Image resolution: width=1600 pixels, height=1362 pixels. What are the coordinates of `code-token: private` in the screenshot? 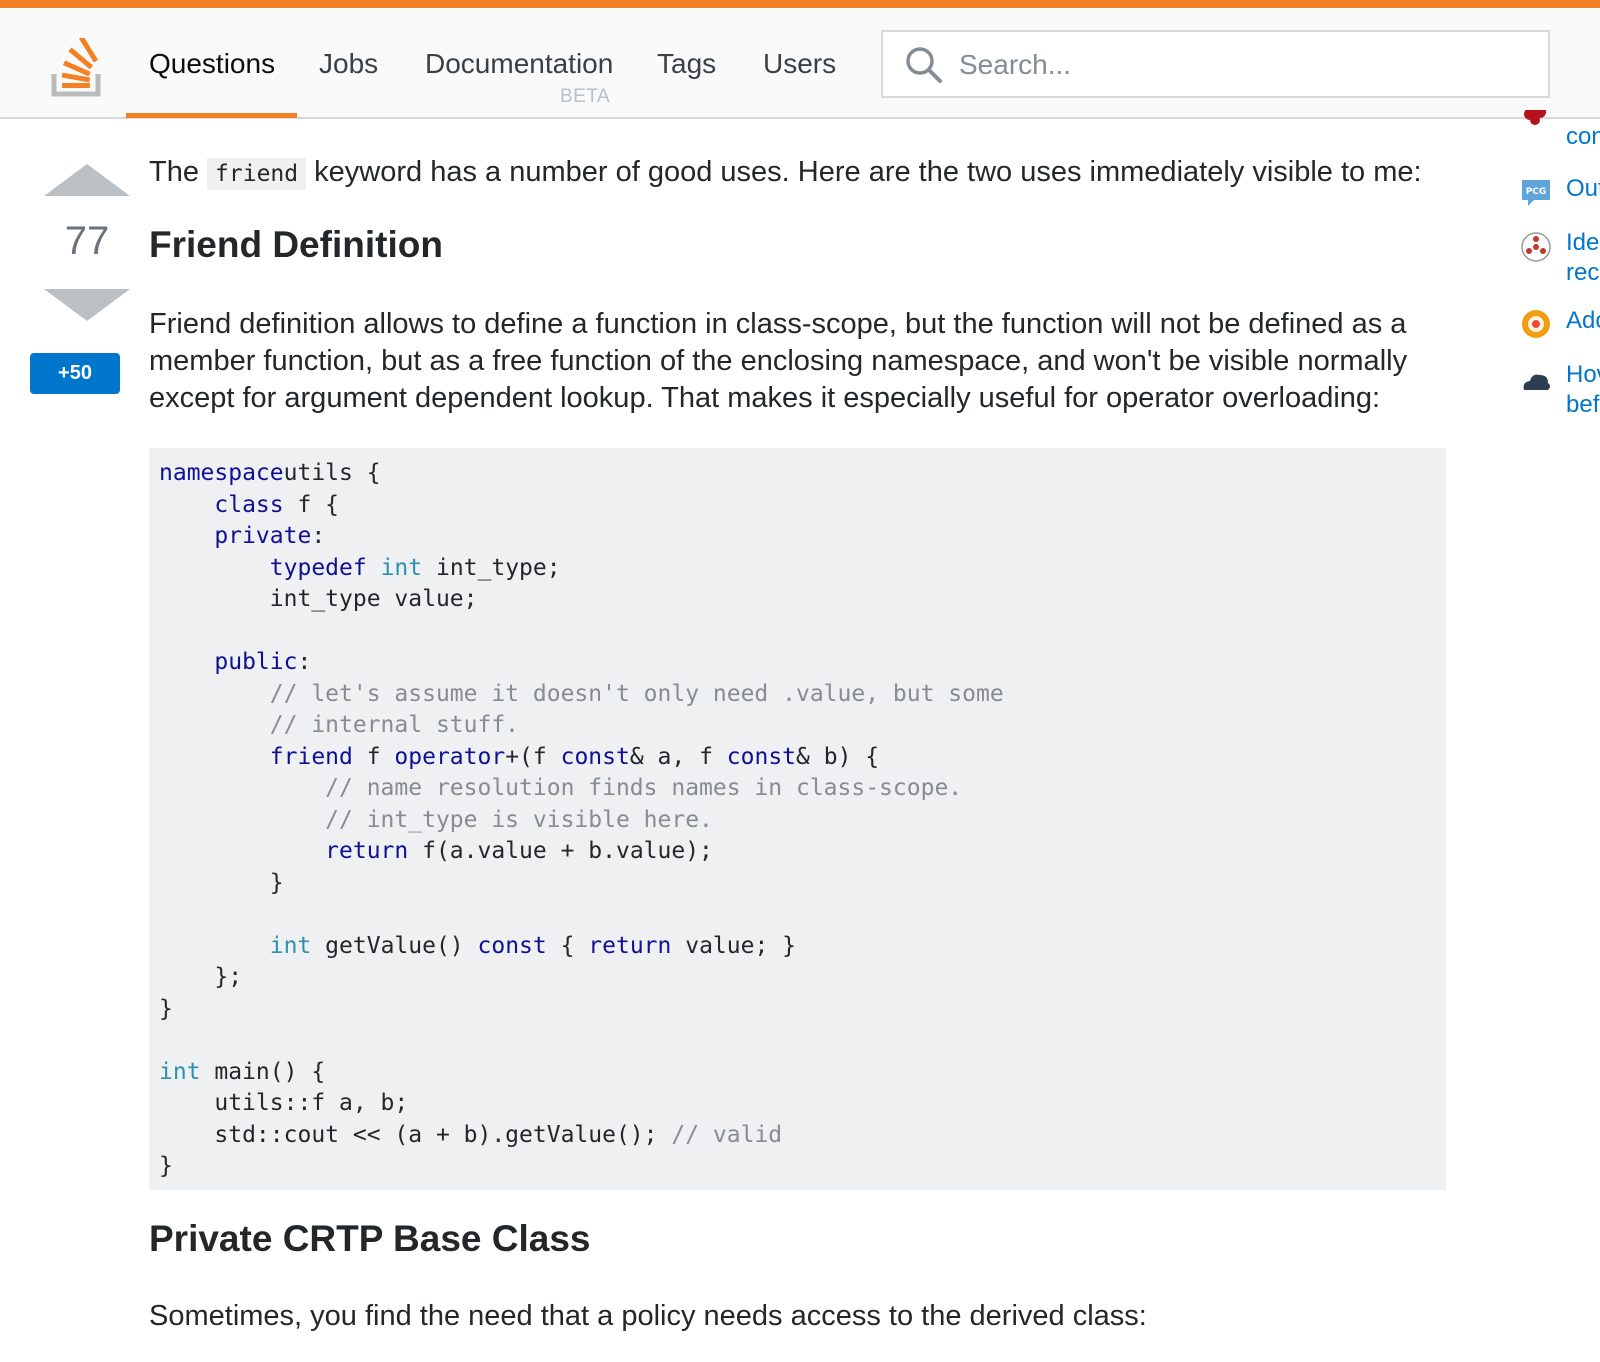 It's located at (263, 536).